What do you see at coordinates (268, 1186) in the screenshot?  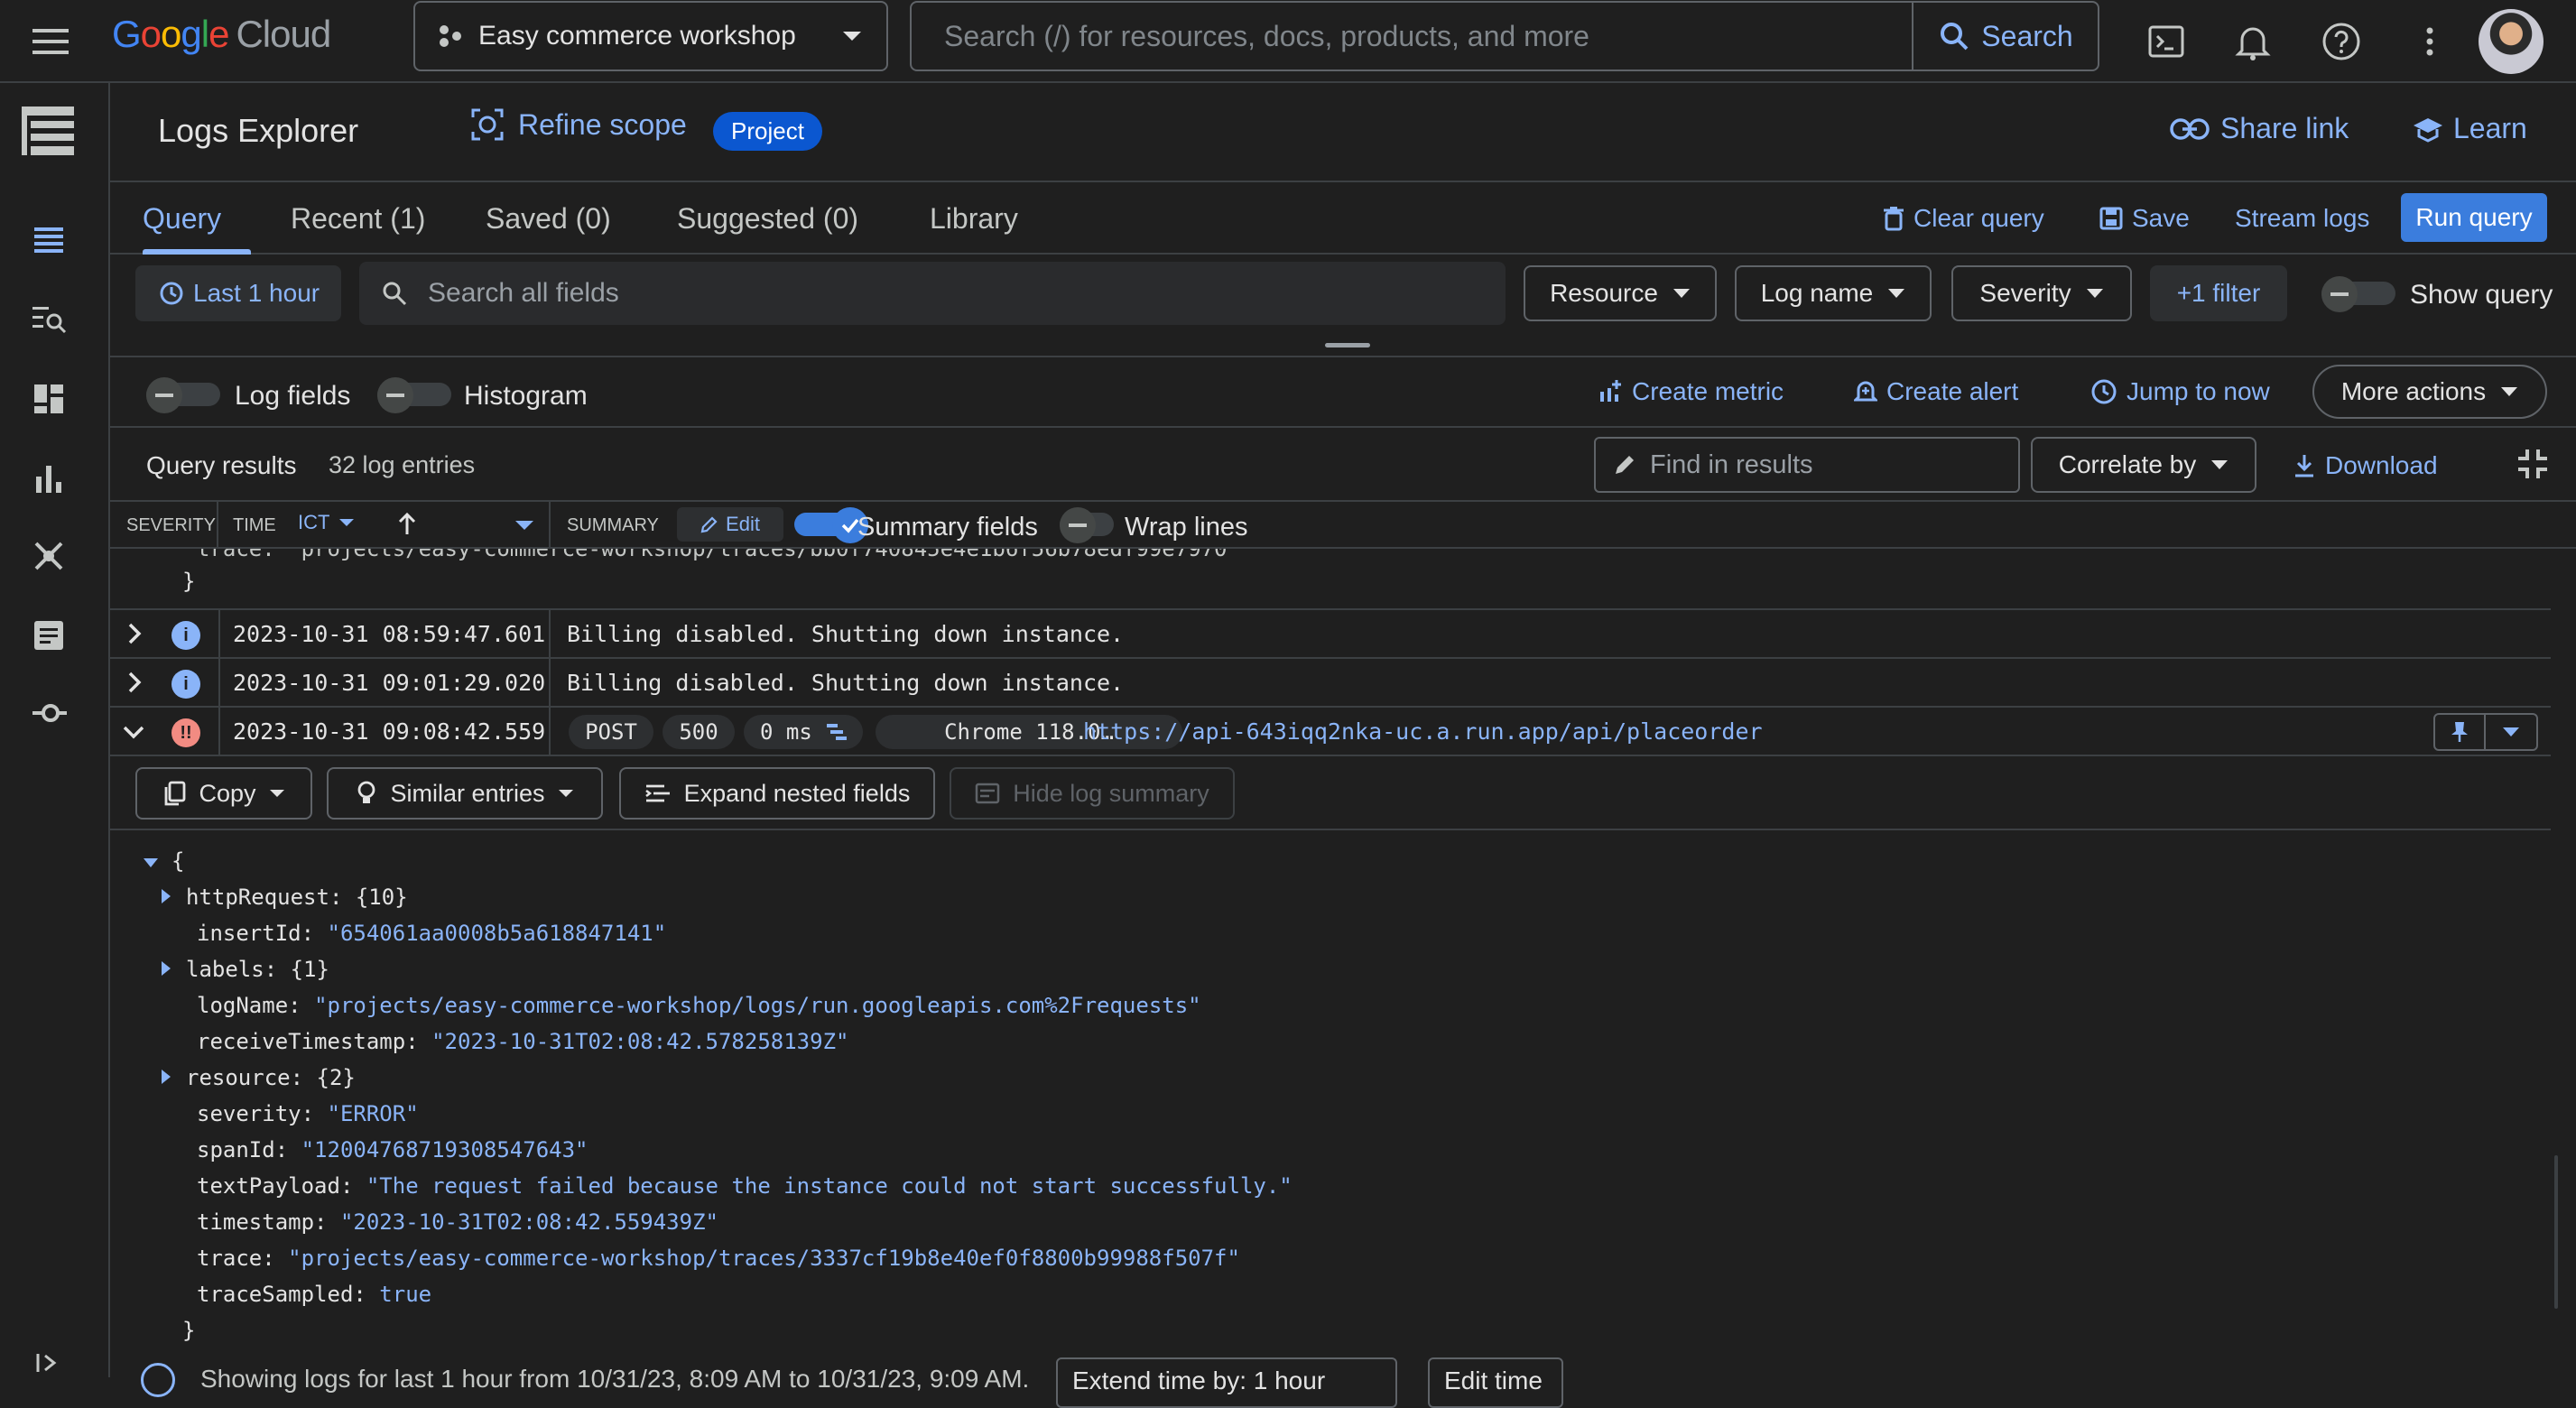 I see `json-key: textPayload` at bounding box center [268, 1186].